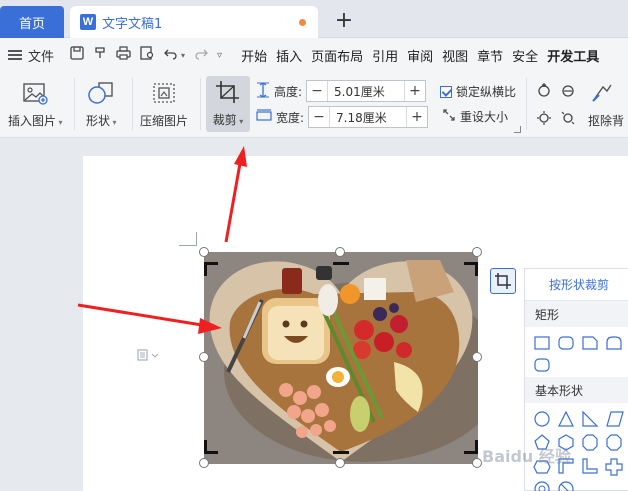 Image resolution: width=628 pixels, height=491 pixels. Describe the element at coordinates (264, 117) in the screenshot. I see `width-icon` at that location.